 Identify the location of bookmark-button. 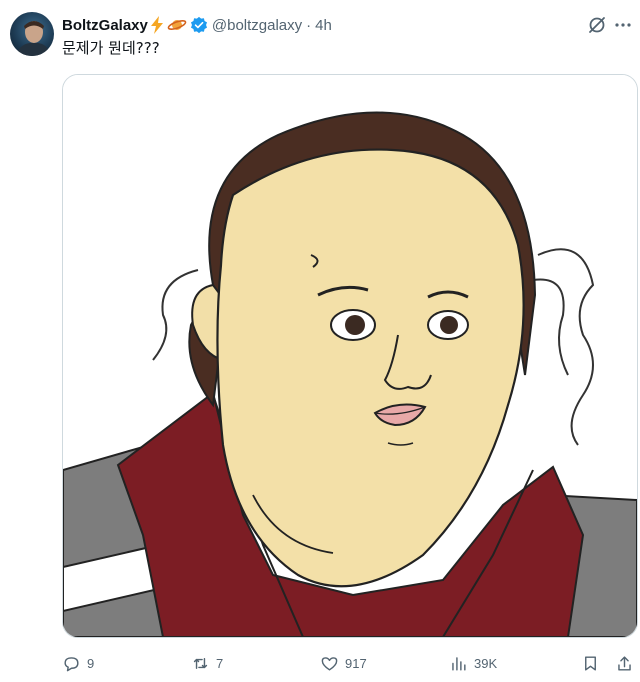
(590, 663).